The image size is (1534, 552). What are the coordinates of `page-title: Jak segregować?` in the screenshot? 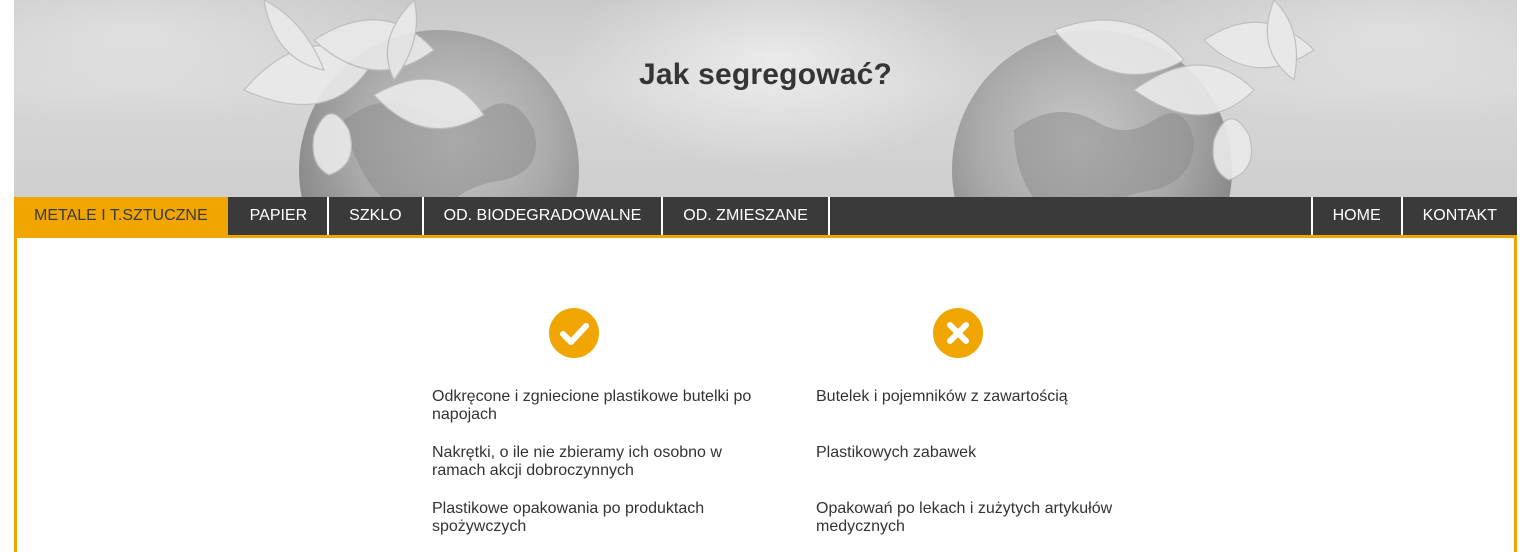 It's located at (765, 74).